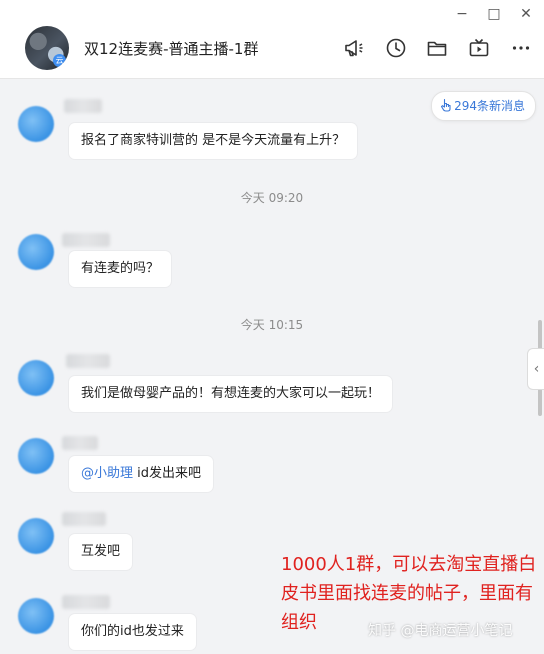  I want to click on maximize-button: □, so click(494, 14).